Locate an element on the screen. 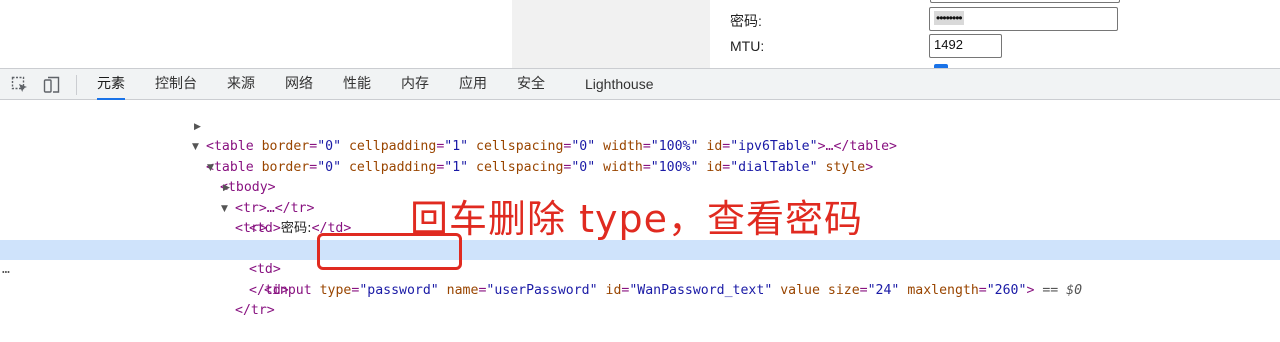 The width and height of the screenshot is (1280, 342). dom-node-tr-close: </tr> is located at coordinates (640, 299).